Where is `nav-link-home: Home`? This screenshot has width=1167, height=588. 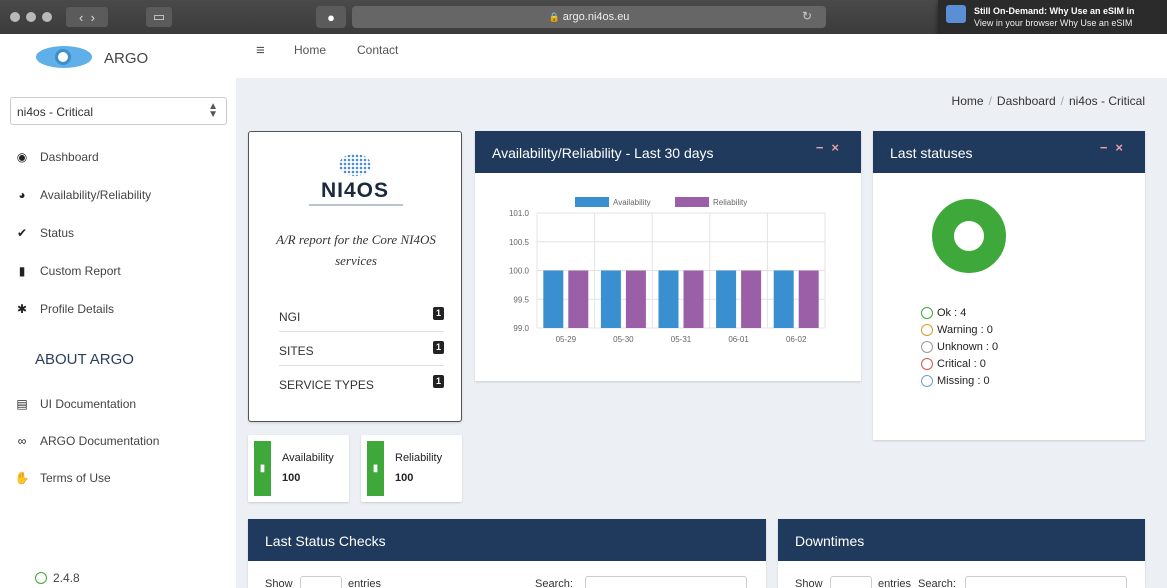
nav-link-home: Home is located at coordinates (310, 50).